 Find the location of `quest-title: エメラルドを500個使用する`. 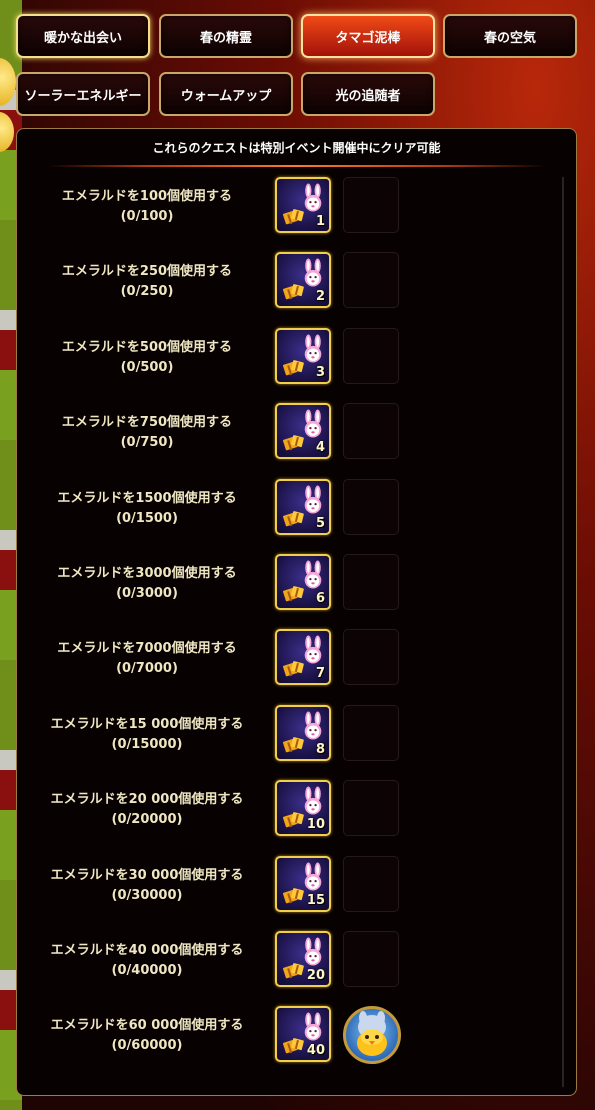

quest-title: エメラルドを500個使用する is located at coordinates (147, 347).